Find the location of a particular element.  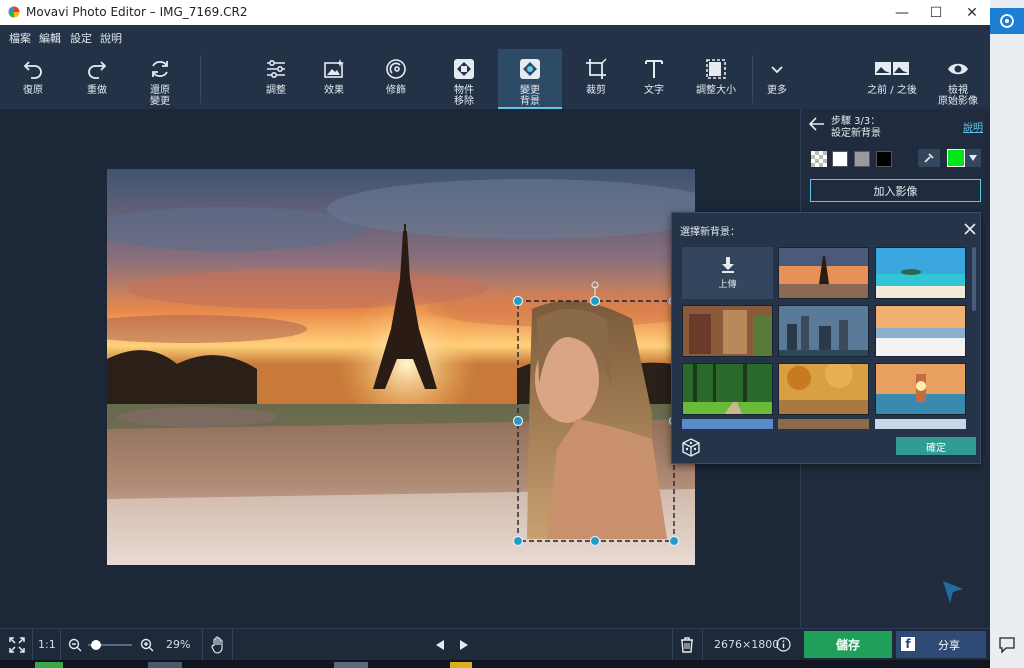

lighthouse-sunset-image is located at coordinates (920, 389).